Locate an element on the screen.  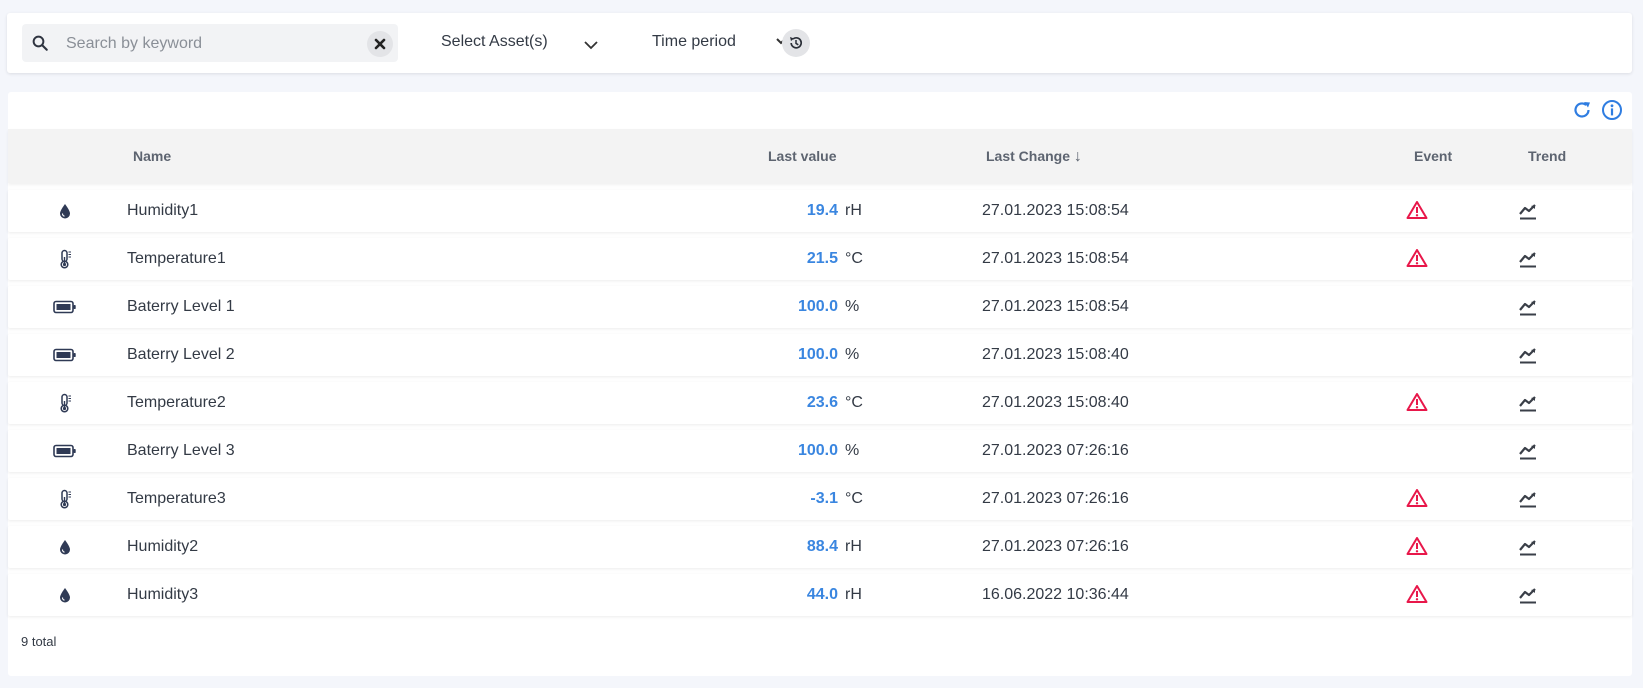
filter-bar: Select Asset(s) Time period is located at coordinates (819, 43).